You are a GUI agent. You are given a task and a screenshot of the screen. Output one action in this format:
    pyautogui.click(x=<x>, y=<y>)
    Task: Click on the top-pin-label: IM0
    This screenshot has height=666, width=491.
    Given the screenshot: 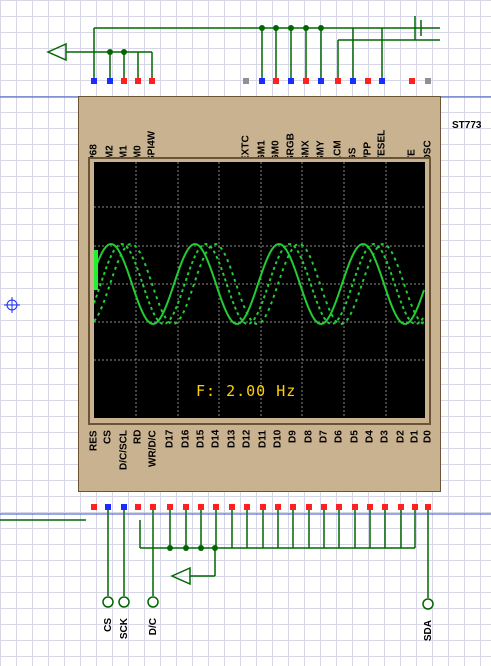 What is the action you would take?
    pyautogui.click(x=138, y=153)
    